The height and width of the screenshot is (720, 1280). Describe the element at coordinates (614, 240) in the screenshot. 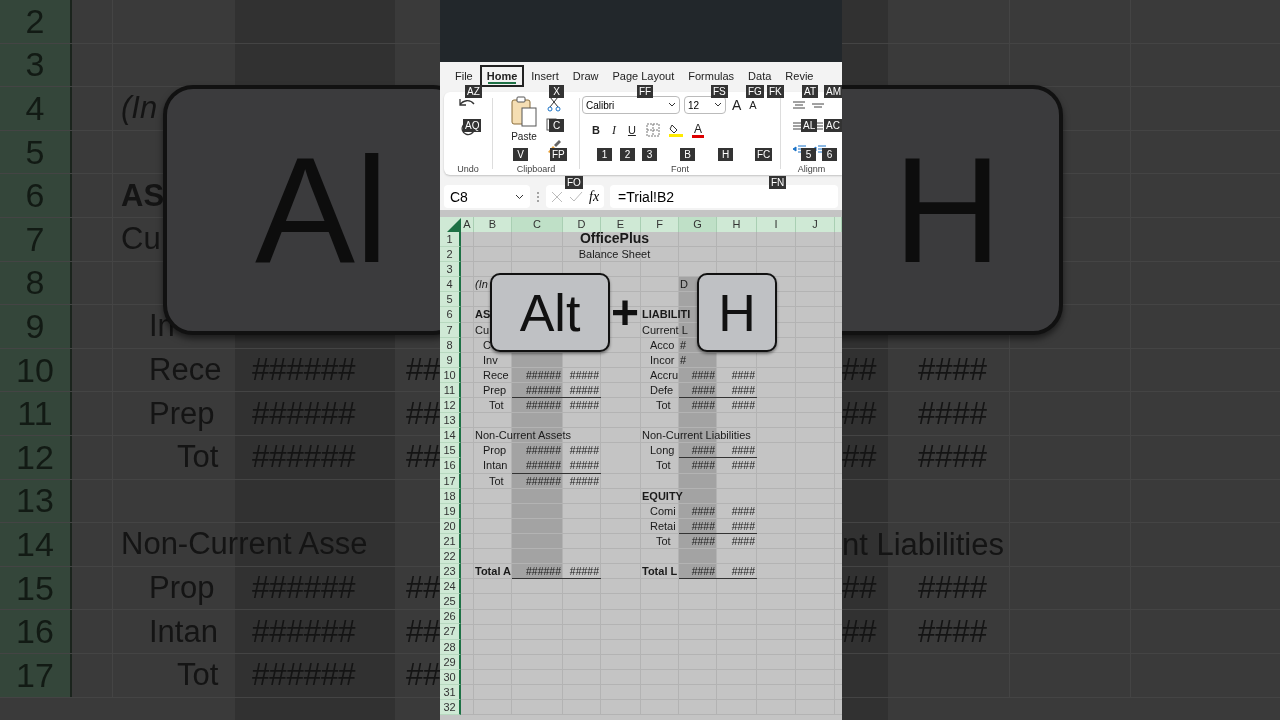

I see `table-cell-text: OfficePlus` at that location.